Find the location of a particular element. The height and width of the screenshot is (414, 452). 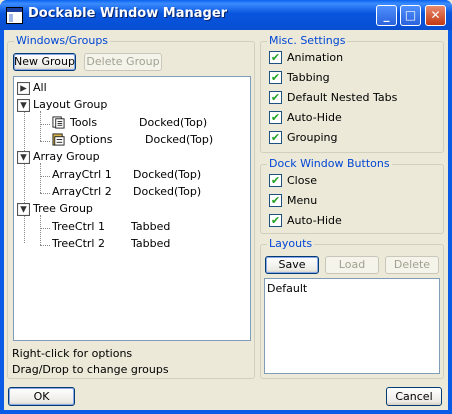

tree-label-layout-group: Layout Group is located at coordinates (70, 104).